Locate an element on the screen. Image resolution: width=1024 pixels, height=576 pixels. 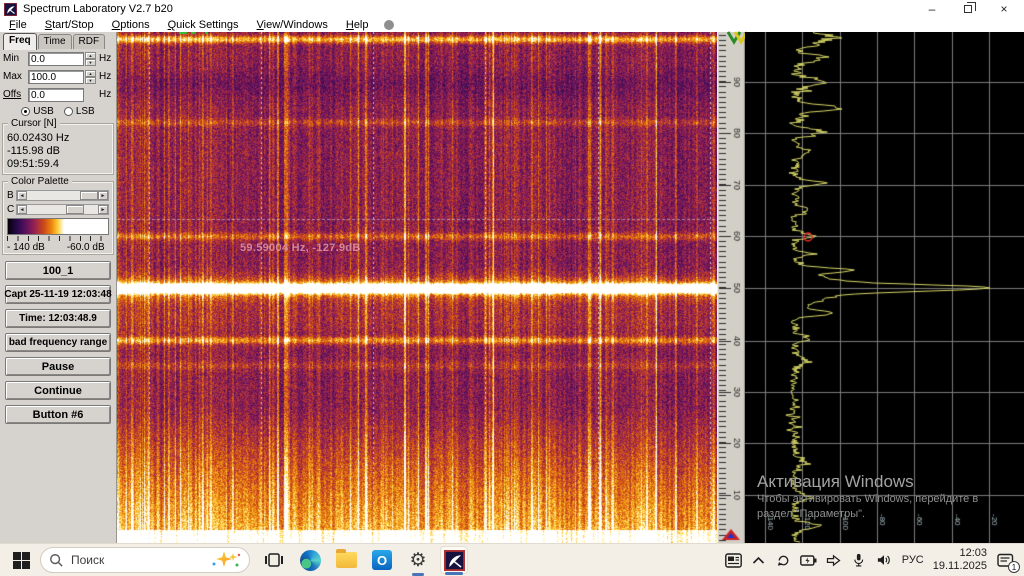
file-explorer-button is located at coordinates (346, 560).